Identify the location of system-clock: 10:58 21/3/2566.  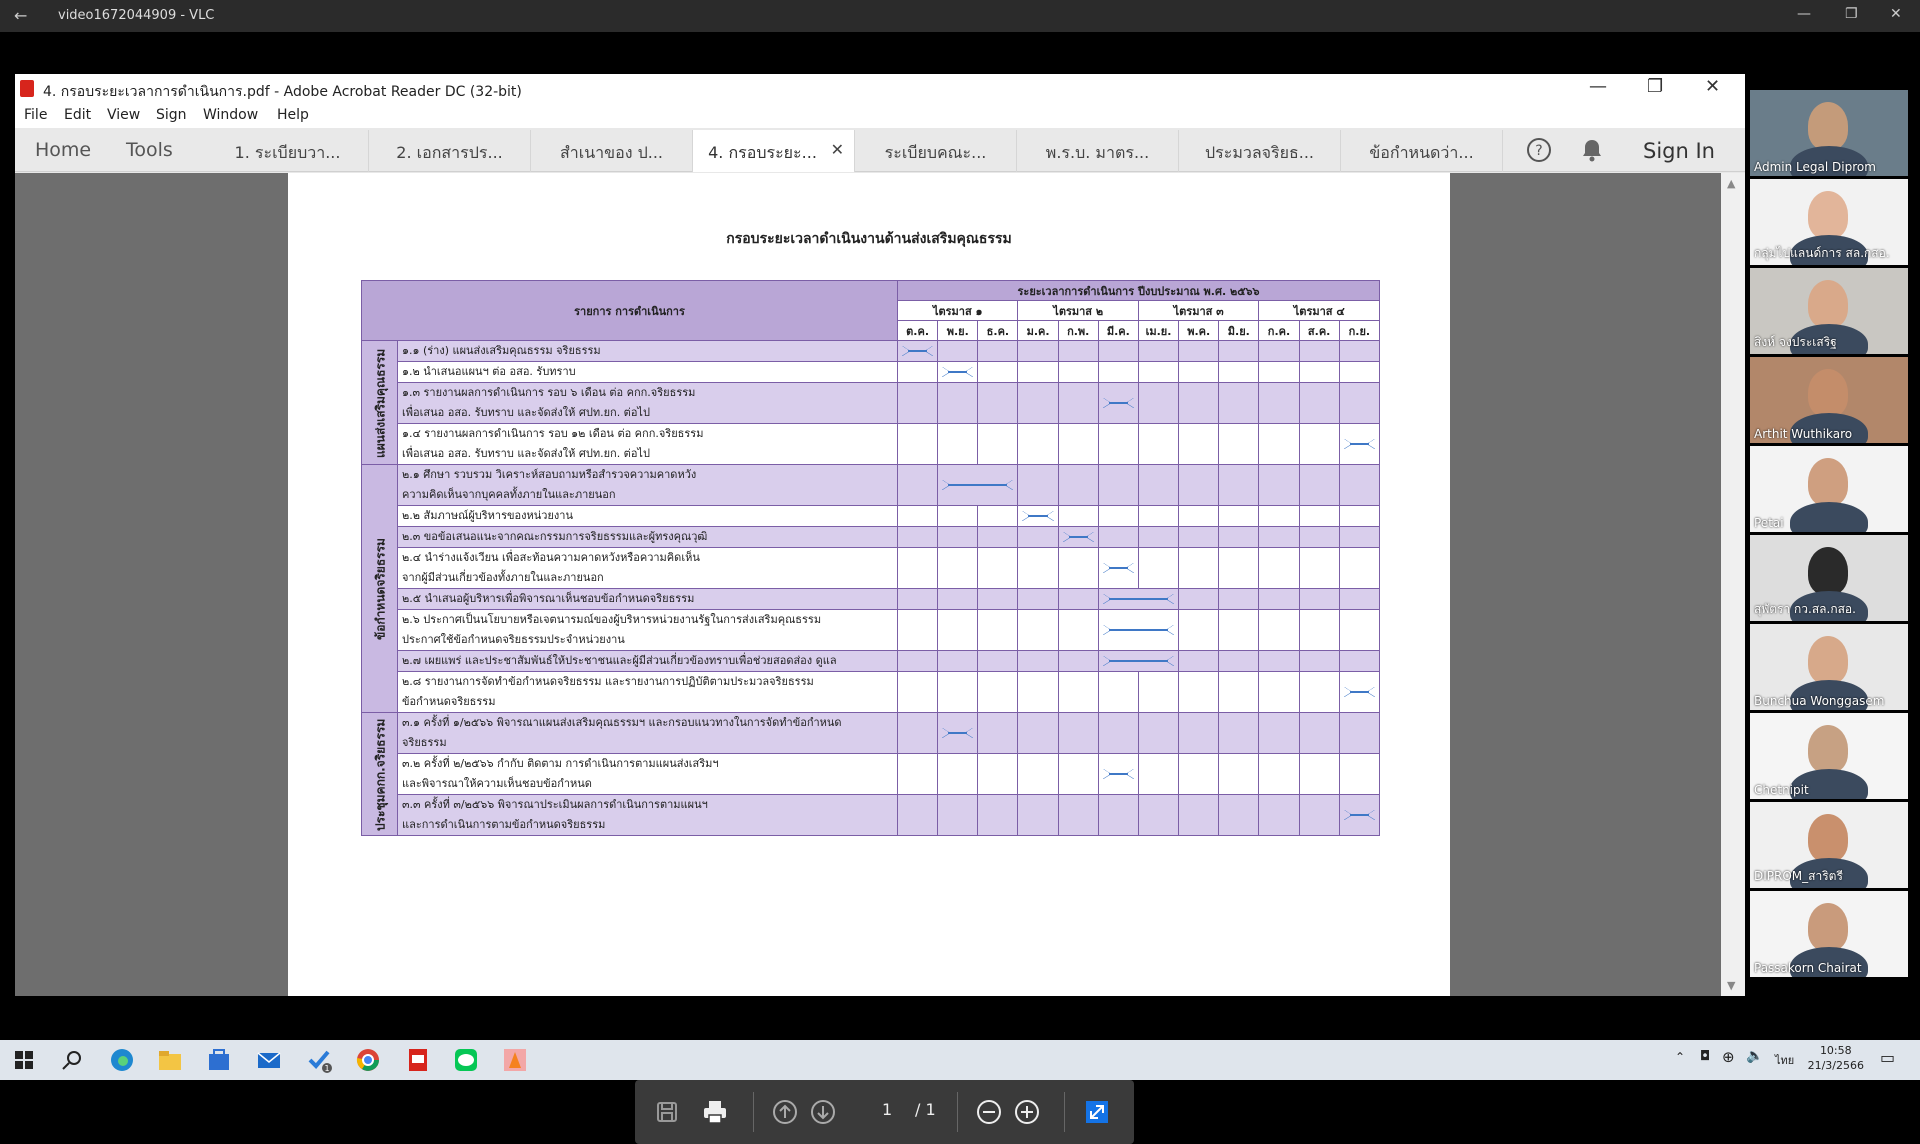
(1836, 1058).